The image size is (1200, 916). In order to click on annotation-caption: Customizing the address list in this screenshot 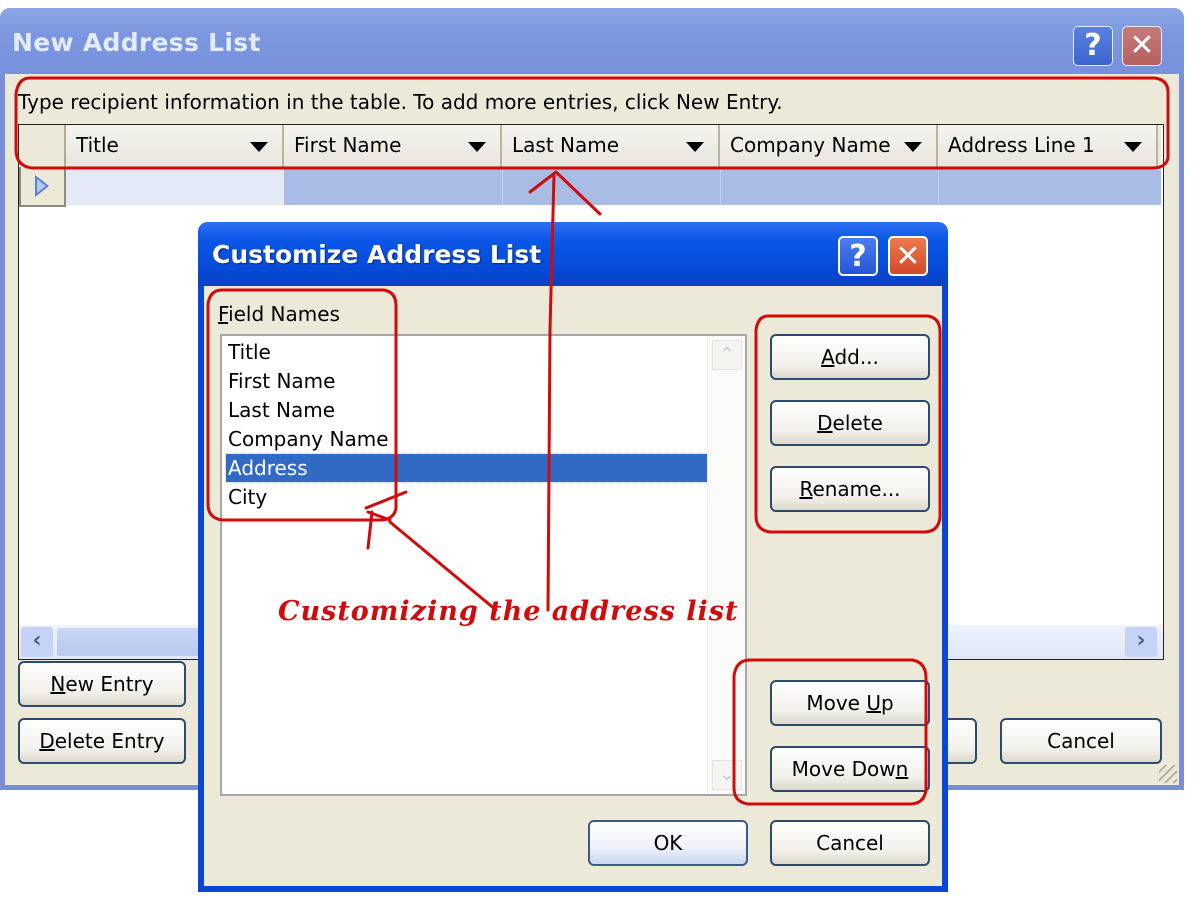, I will do `click(508, 611)`.